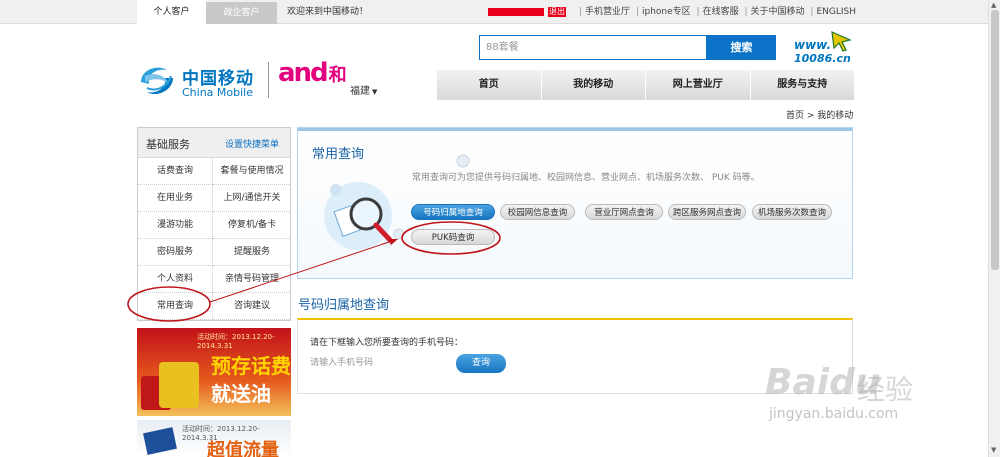 The image size is (1000, 457). Describe the element at coordinates (741, 47) in the screenshot. I see `search-button: 搜索` at that location.